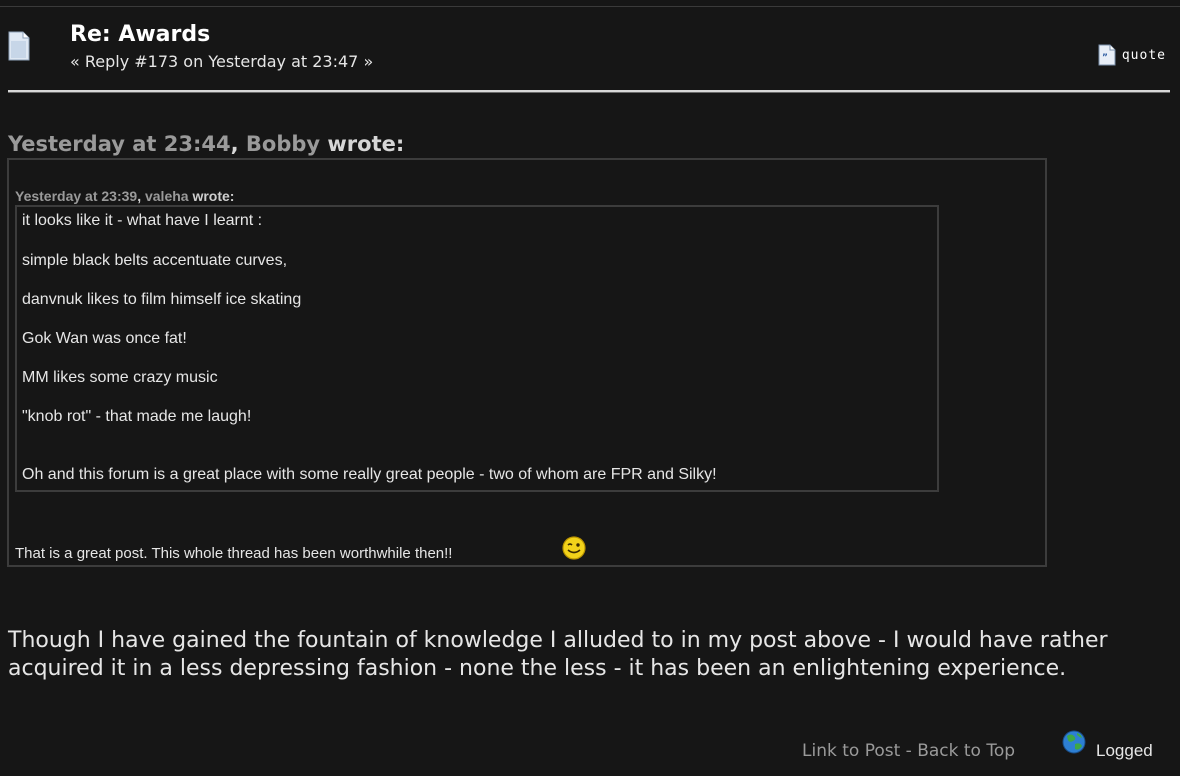  What do you see at coordinates (222, 61) in the screenshot?
I see `post-meta: « Reply #173 on Yesterday at 23:47 »` at bounding box center [222, 61].